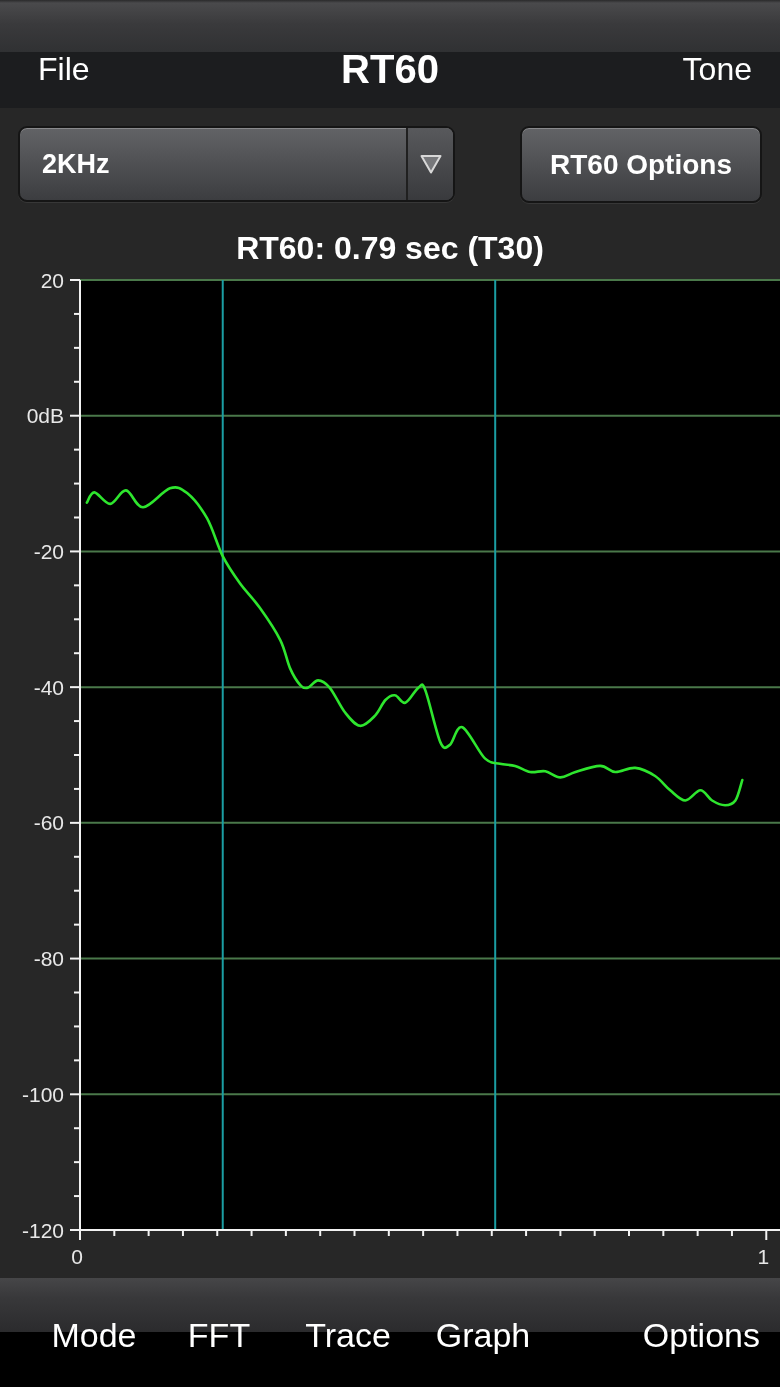 The image size is (780, 1387). Describe the element at coordinates (390, 69) in the screenshot. I see `screen-title: RT60` at that location.